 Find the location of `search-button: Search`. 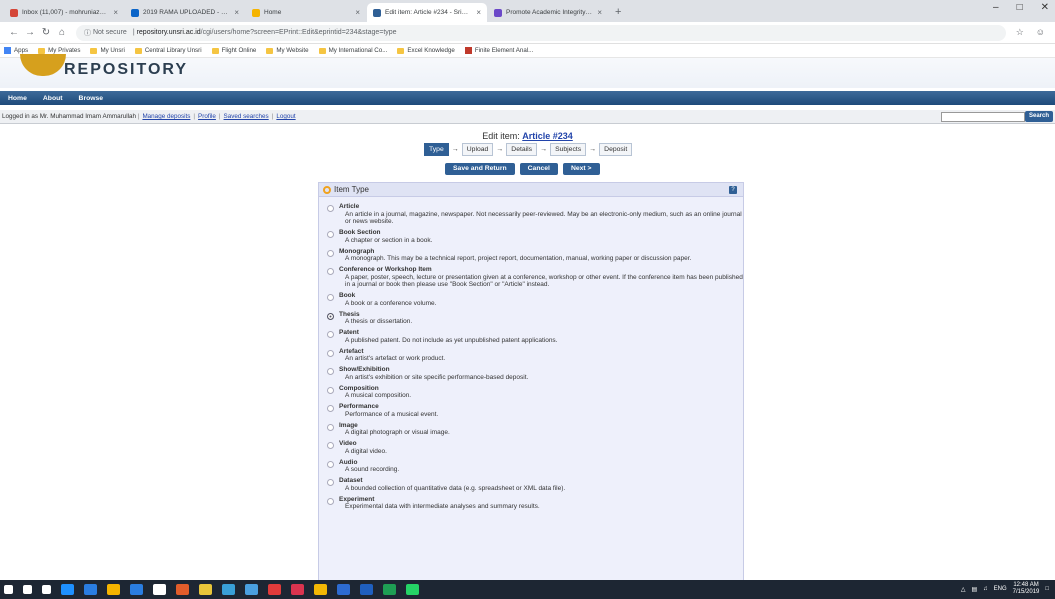

search-button: Search is located at coordinates (1038, 116).